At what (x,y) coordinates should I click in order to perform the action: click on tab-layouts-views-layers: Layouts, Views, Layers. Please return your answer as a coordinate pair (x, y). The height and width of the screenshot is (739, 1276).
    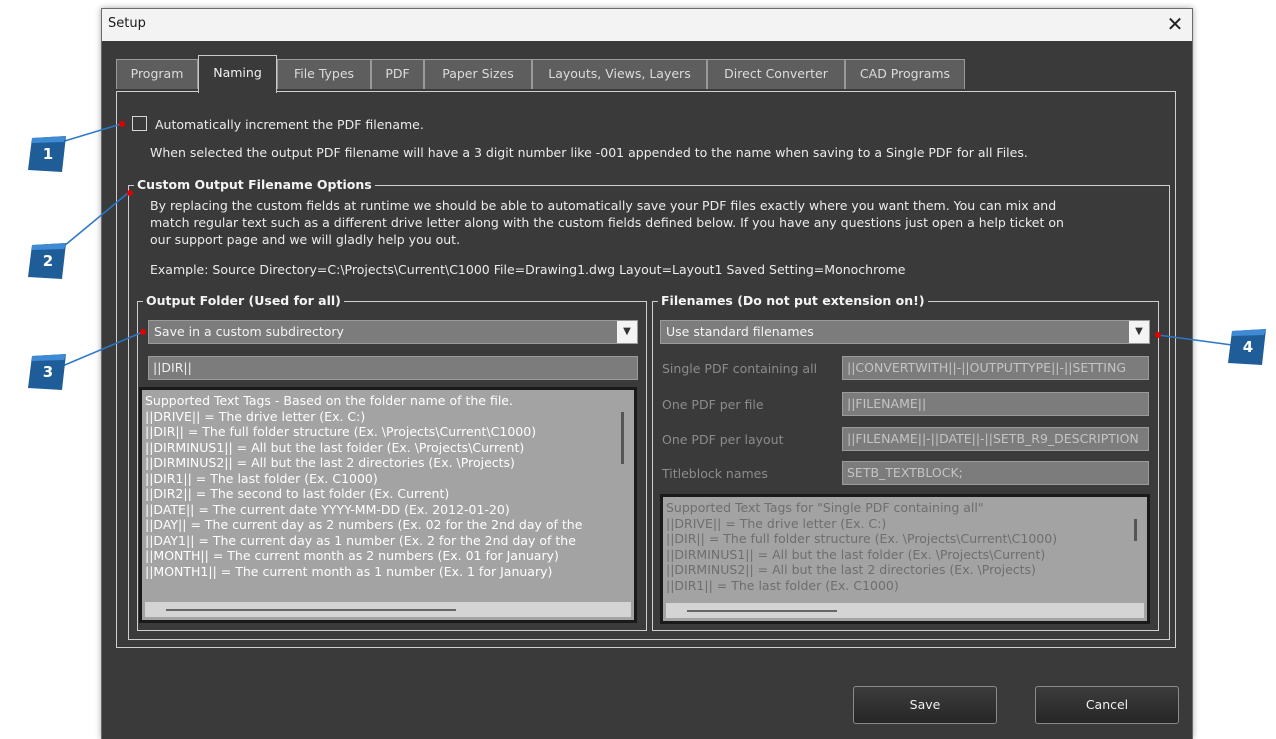
    Looking at the image, I should click on (619, 74).